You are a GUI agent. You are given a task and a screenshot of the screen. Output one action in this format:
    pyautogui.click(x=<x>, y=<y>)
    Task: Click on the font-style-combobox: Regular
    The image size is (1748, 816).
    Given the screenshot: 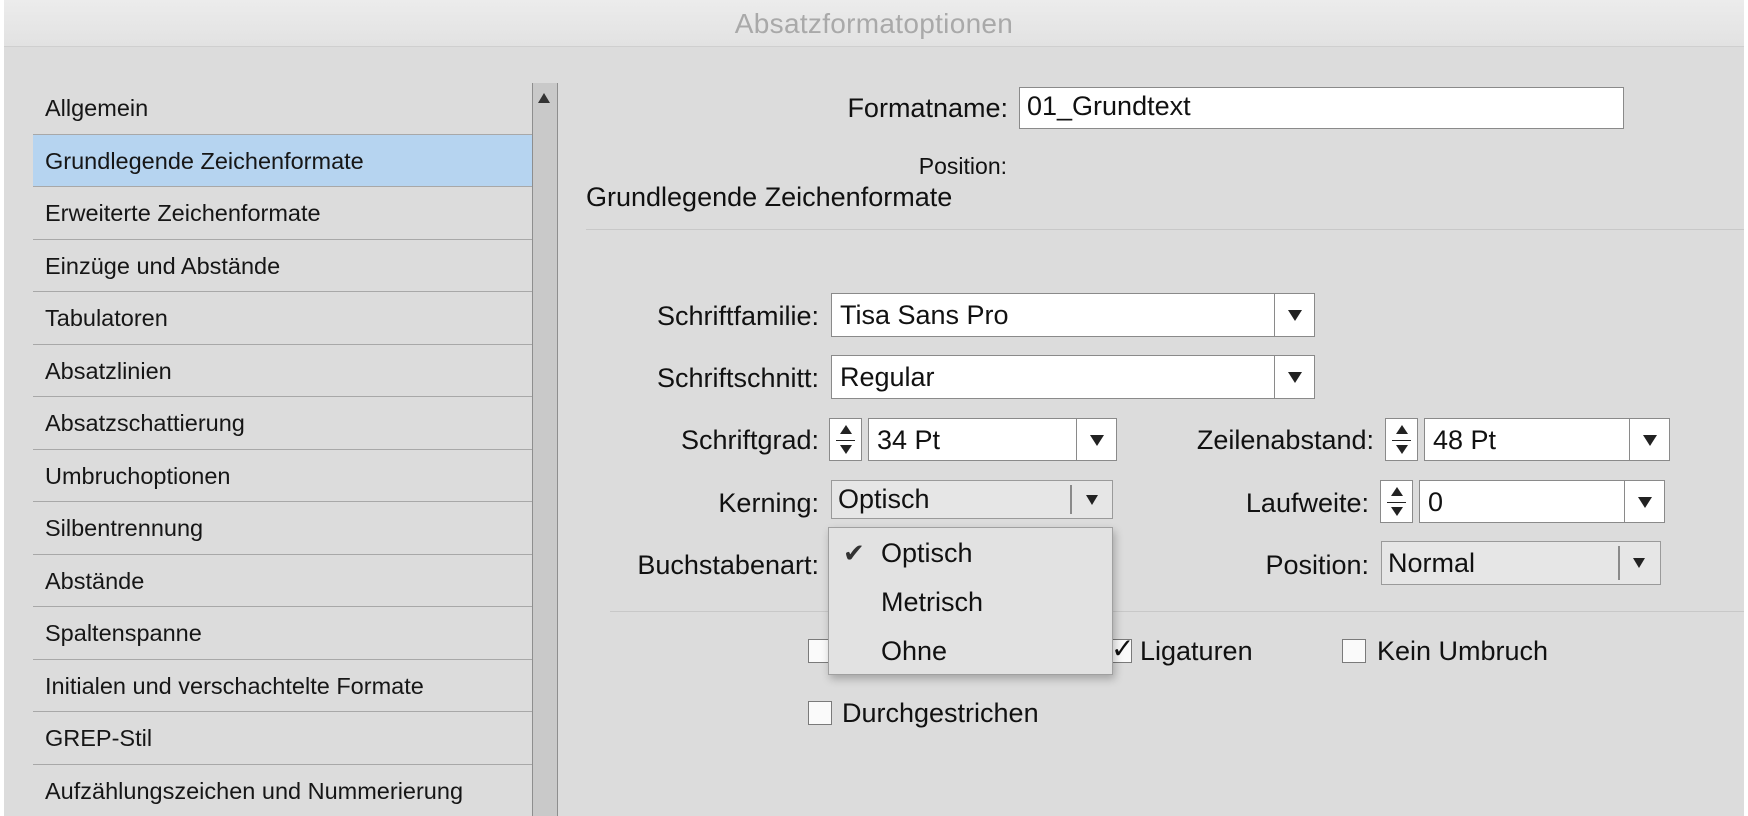 What is the action you would take?
    pyautogui.click(x=1073, y=377)
    